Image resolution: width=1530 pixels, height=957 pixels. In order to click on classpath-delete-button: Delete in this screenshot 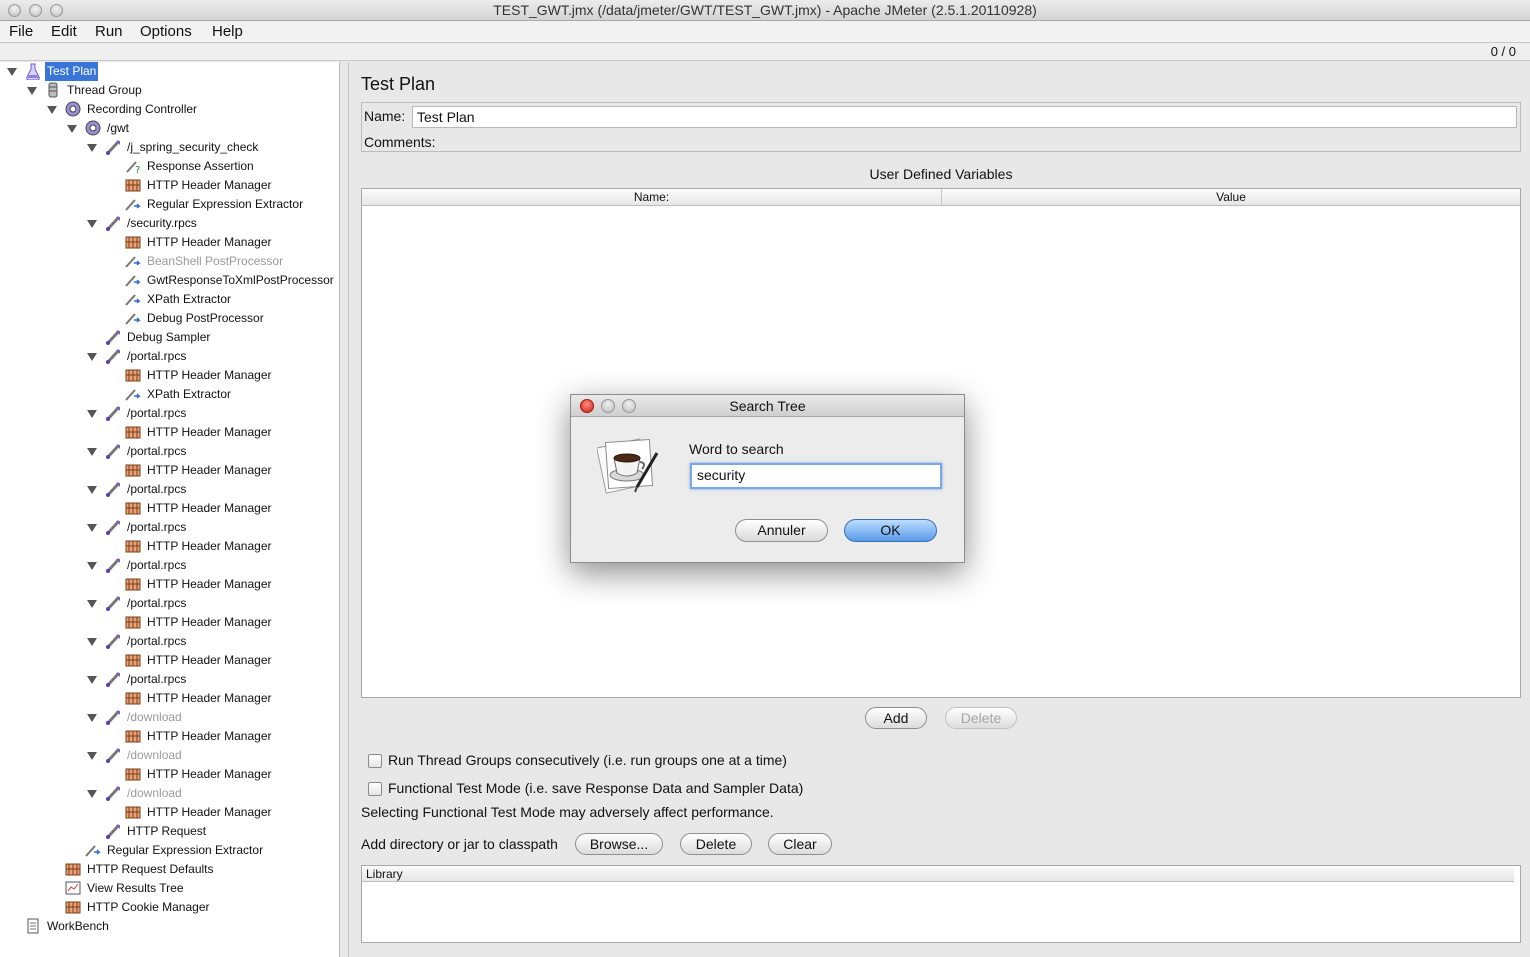, I will do `click(716, 844)`.